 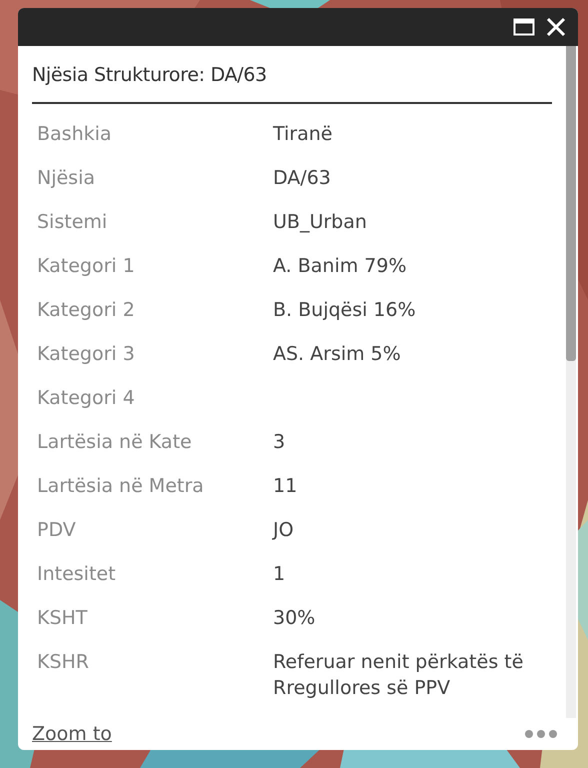 What do you see at coordinates (398, 675) in the screenshot?
I see `field-value: Referuar nenit përkatës të Rregullores së PPV` at bounding box center [398, 675].